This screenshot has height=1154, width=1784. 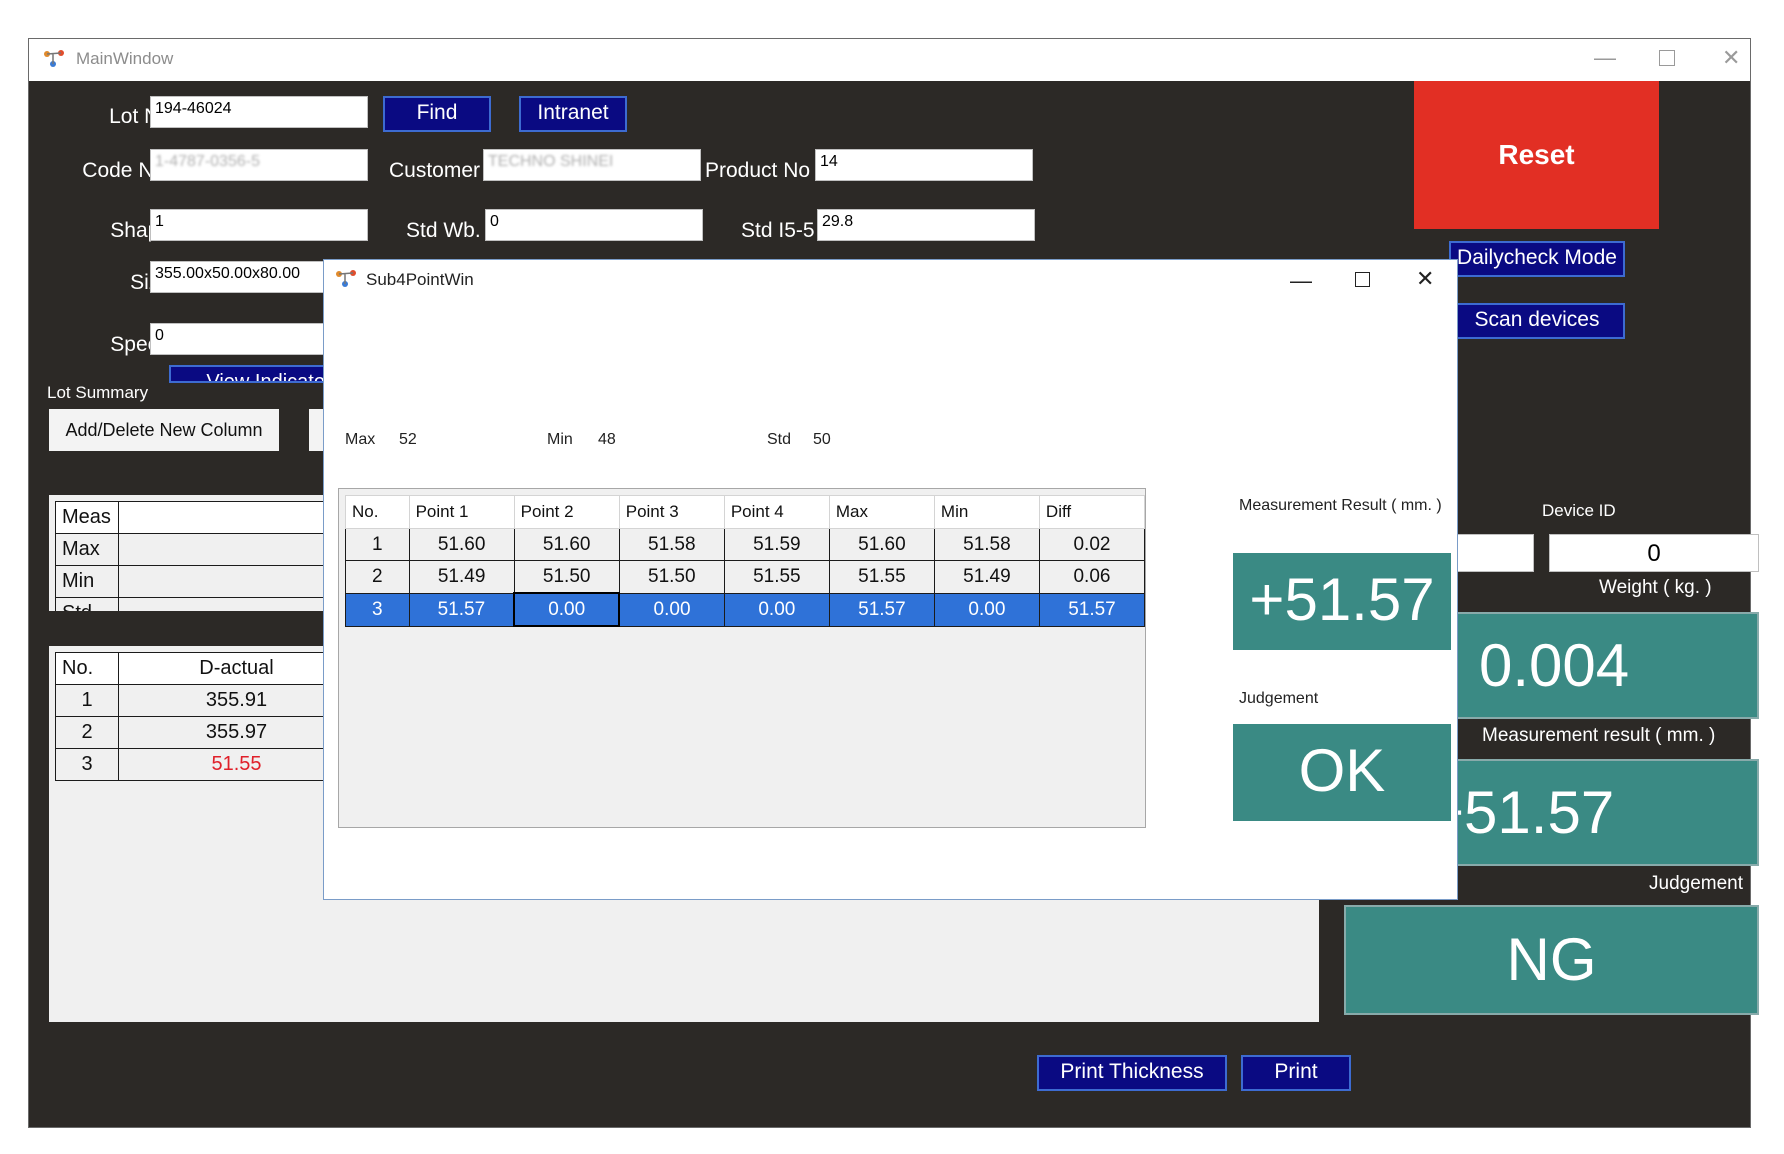 What do you see at coordinates (881, 512) in the screenshot?
I see `header-max: Max` at bounding box center [881, 512].